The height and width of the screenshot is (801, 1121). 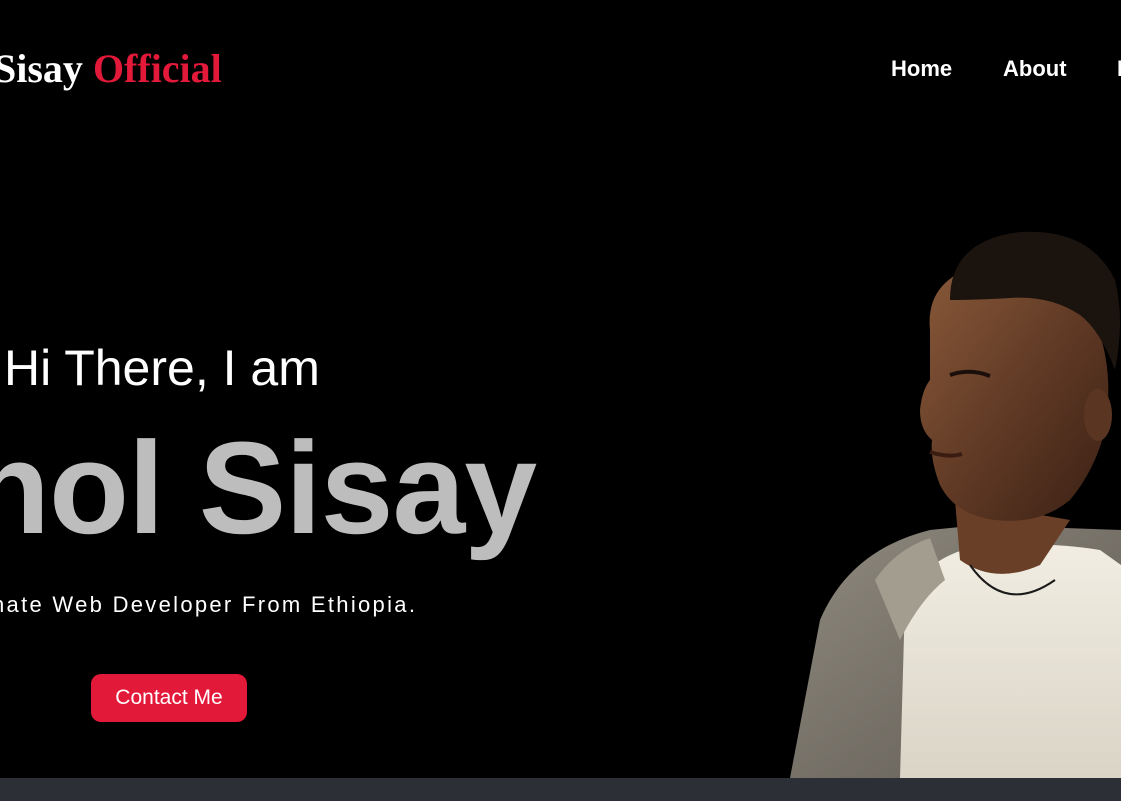 What do you see at coordinates (560, 789) in the screenshot?
I see `footer-bar` at bounding box center [560, 789].